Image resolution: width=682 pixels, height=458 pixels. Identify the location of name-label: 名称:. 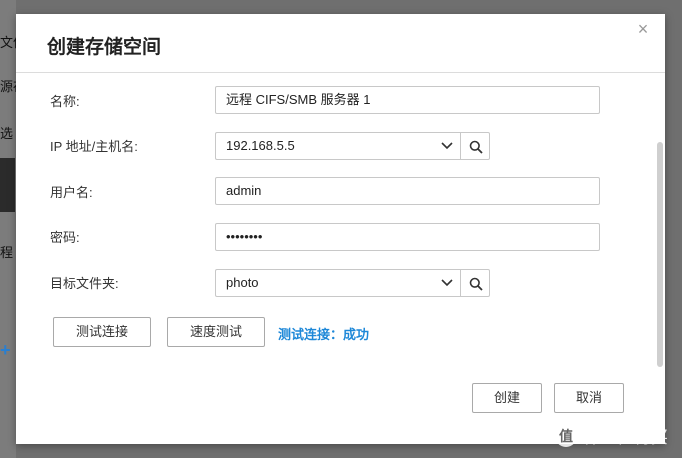
(65, 101).